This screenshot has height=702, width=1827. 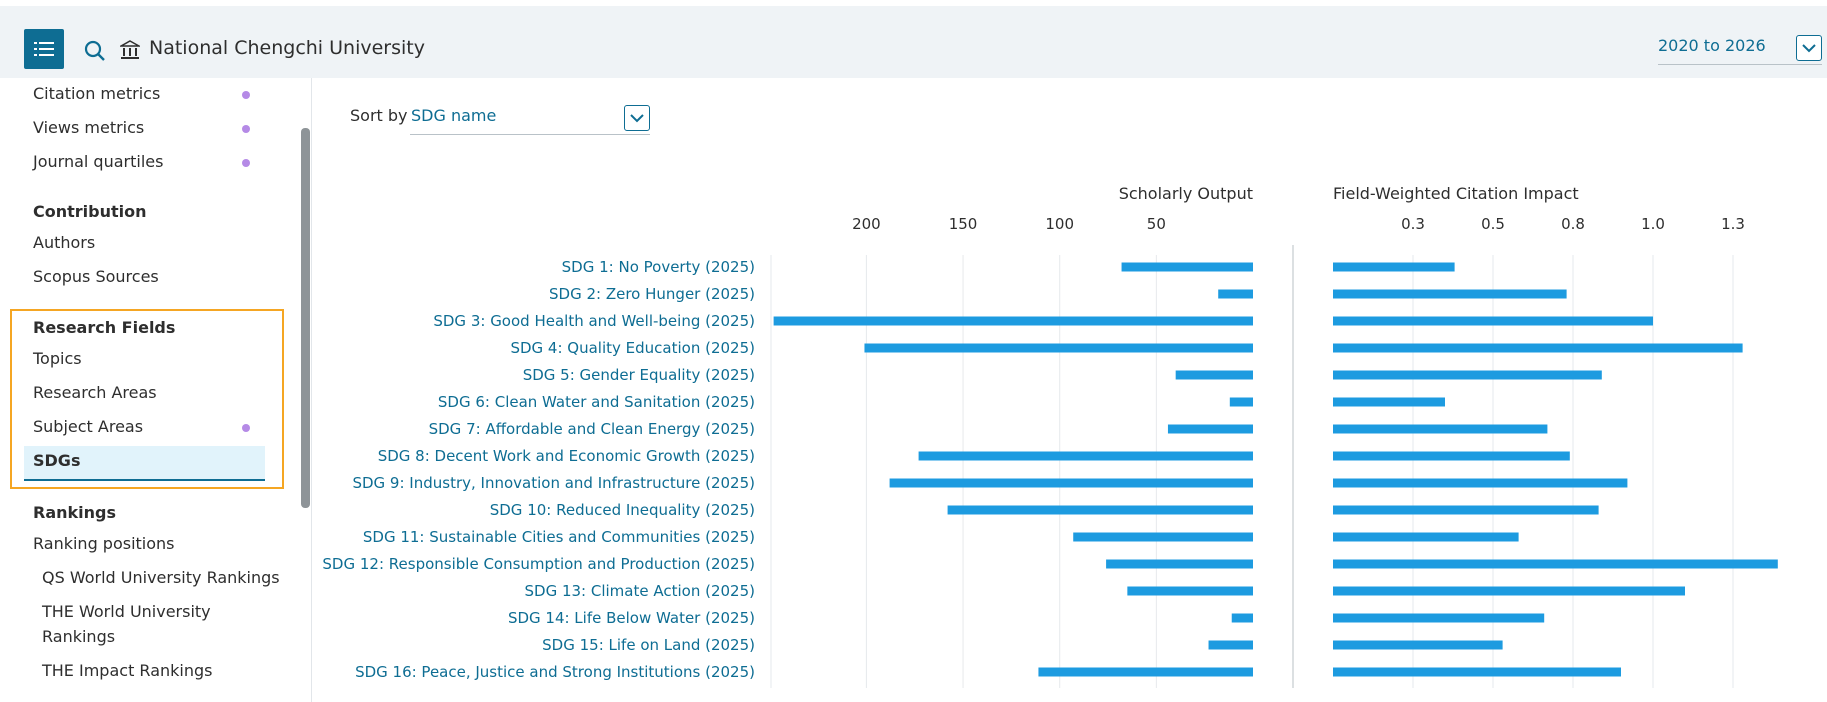 What do you see at coordinates (1156, 224) in the screenshot?
I see `tick-label: 50` at bounding box center [1156, 224].